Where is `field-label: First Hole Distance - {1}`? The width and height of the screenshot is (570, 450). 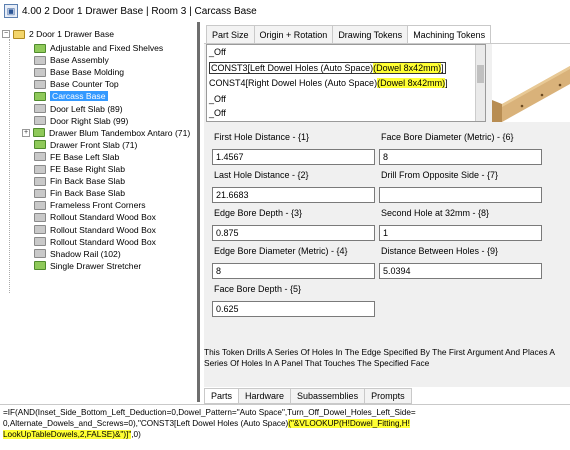
field-label: First Hole Distance - {1} is located at coordinates (262, 137).